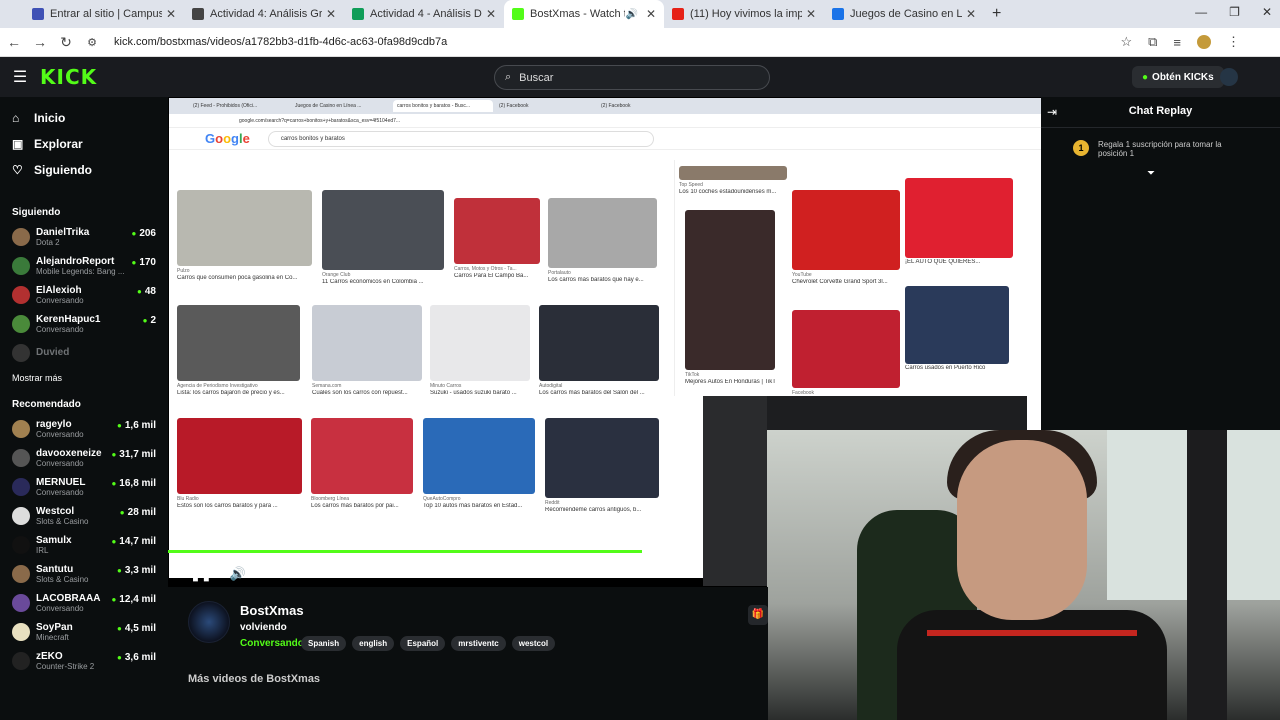 This screenshot has height=720, width=1280. What do you see at coordinates (1151, 173) in the screenshot?
I see `filter-icon: ⏷` at bounding box center [1151, 173].